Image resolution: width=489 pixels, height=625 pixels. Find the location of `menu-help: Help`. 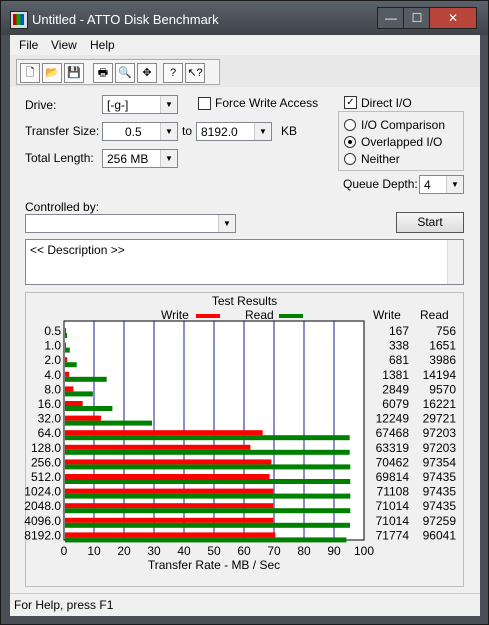

menu-help: Help is located at coordinates (102, 45).